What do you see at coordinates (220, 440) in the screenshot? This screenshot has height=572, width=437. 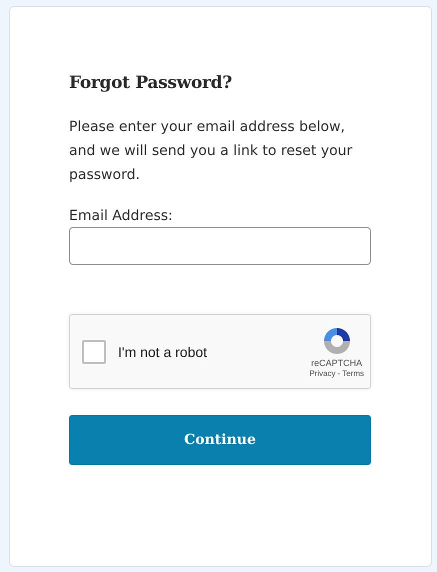 I see `continue-button: Continue` at bounding box center [220, 440].